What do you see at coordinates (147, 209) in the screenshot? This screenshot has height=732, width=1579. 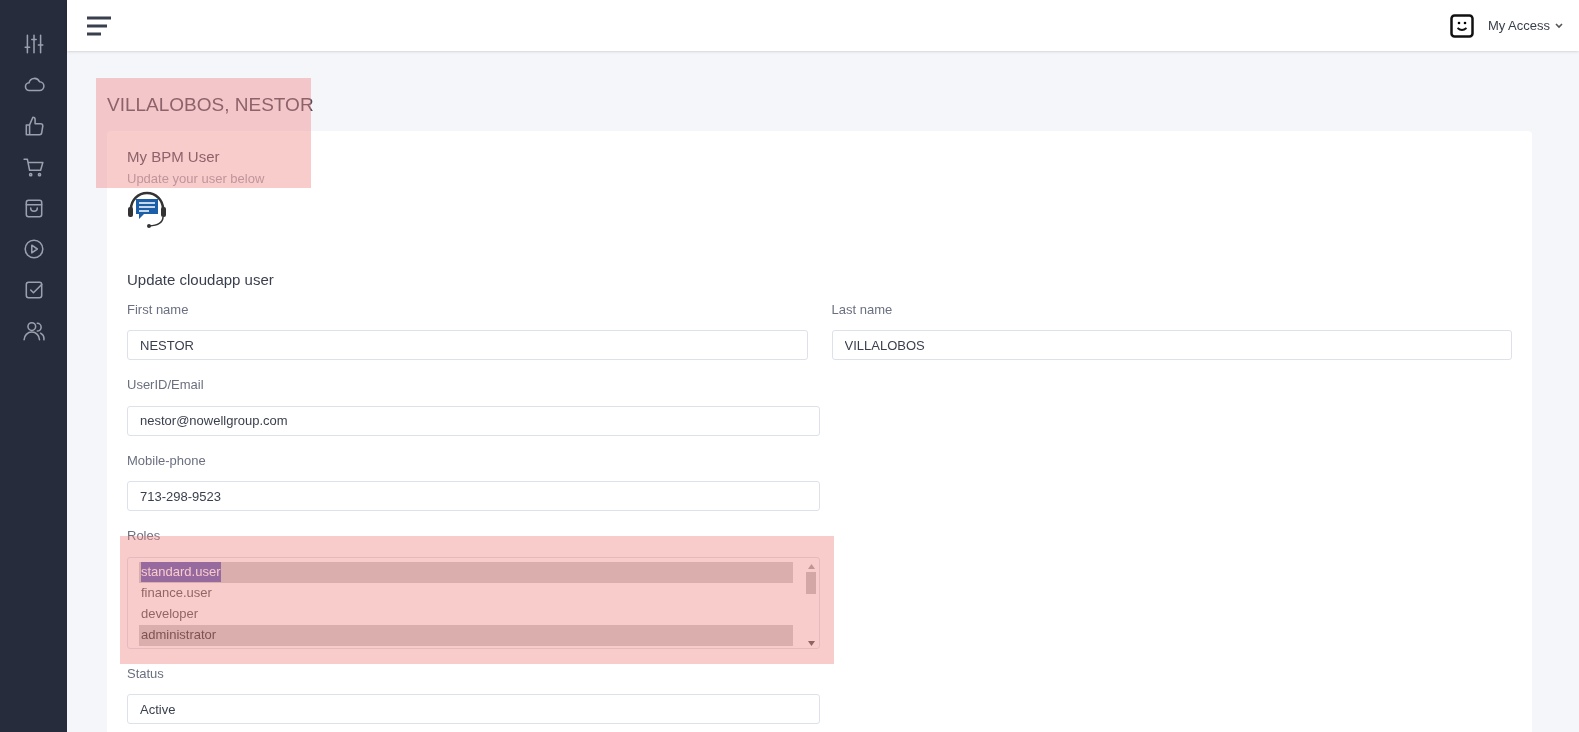 I see `headset-chat-icon` at bounding box center [147, 209].